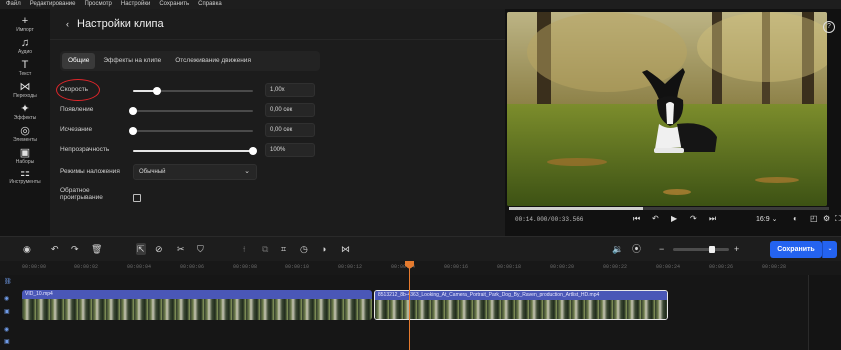 This screenshot has height=350, width=841. I want to click on skip-forward-icon: ⏭, so click(712, 219).